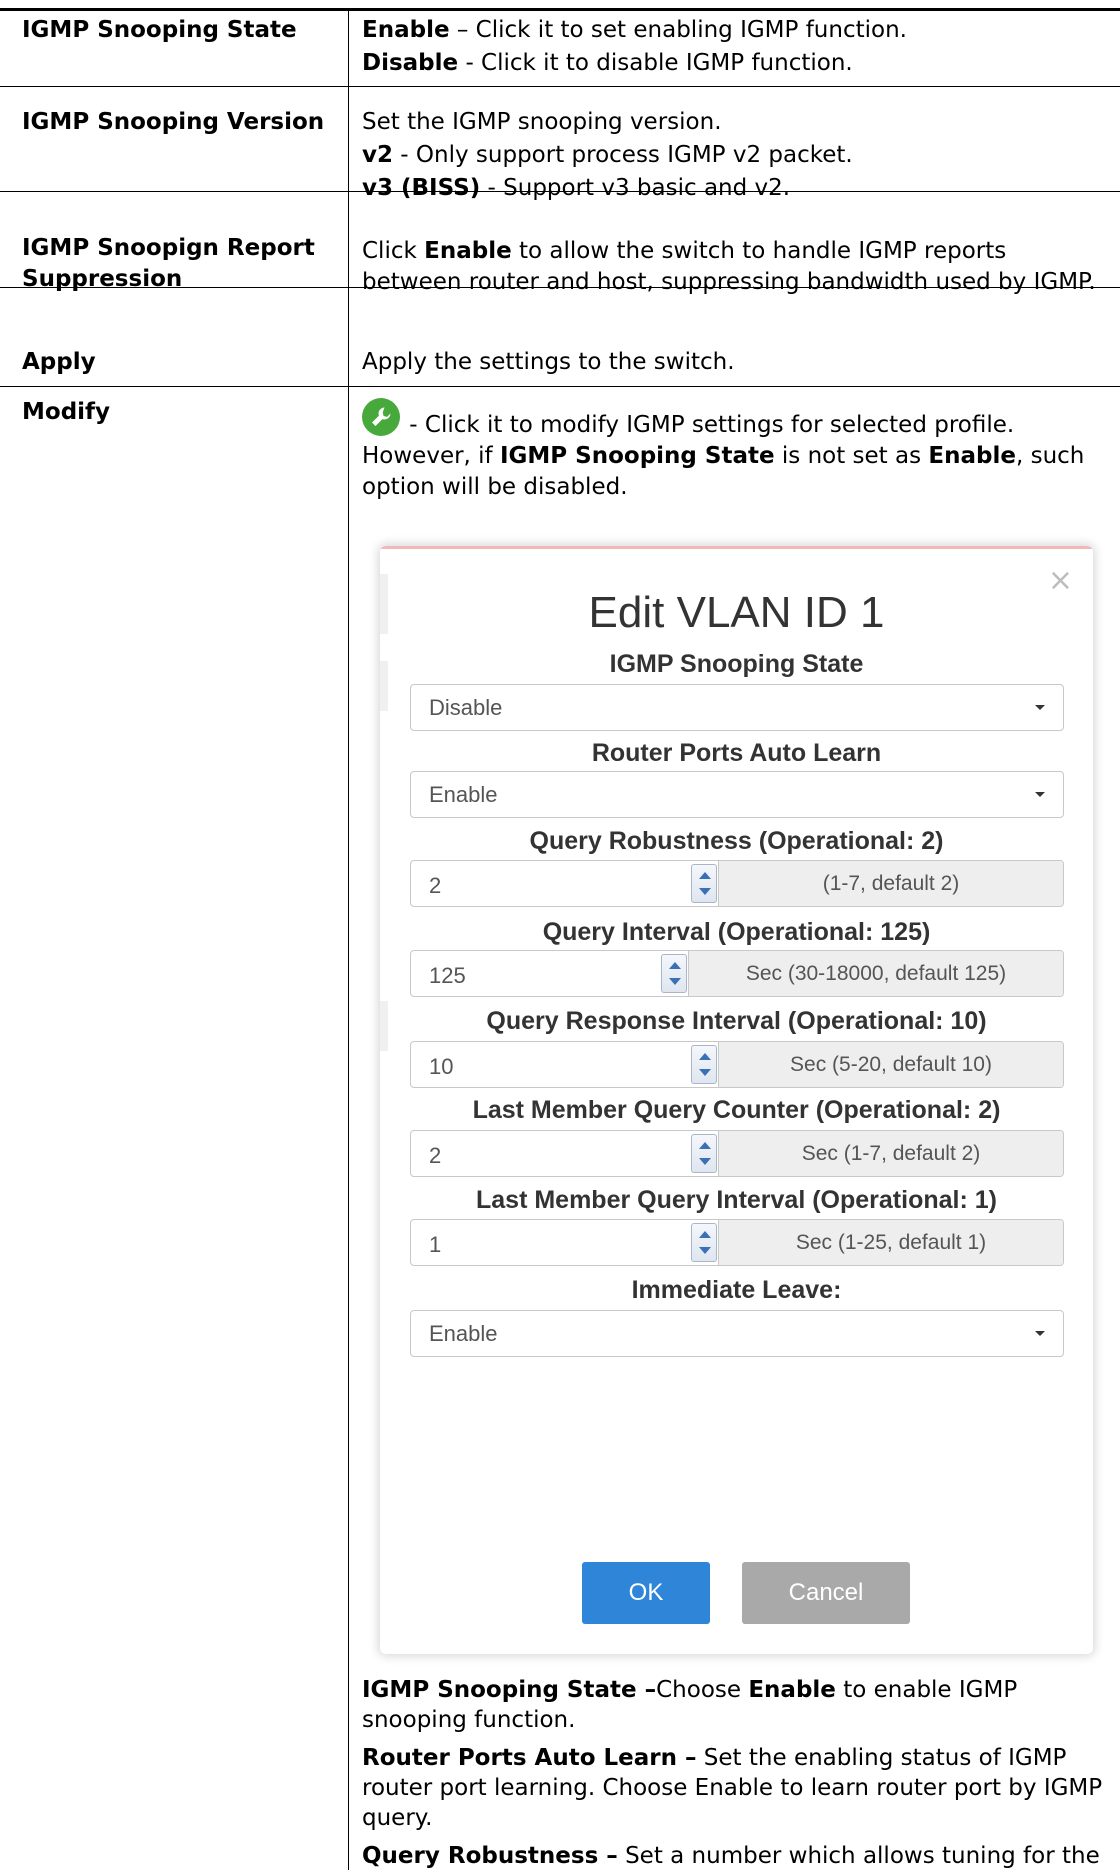 The height and width of the screenshot is (1871, 1120). What do you see at coordinates (548, 362) in the screenshot?
I see `definition: Apply the settings to the switch.` at bounding box center [548, 362].